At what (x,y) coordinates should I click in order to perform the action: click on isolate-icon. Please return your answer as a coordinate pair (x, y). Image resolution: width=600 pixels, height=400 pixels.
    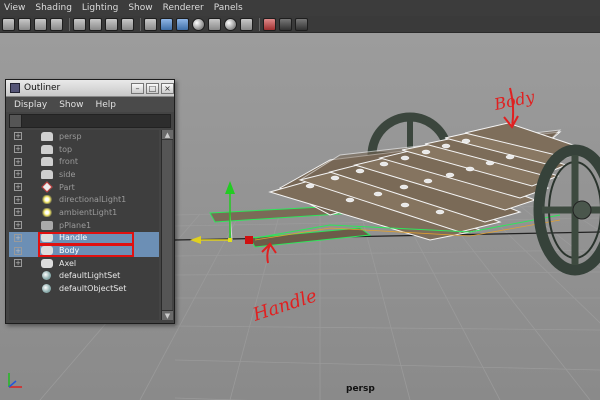
    Looking at the image, I should click on (214, 24).